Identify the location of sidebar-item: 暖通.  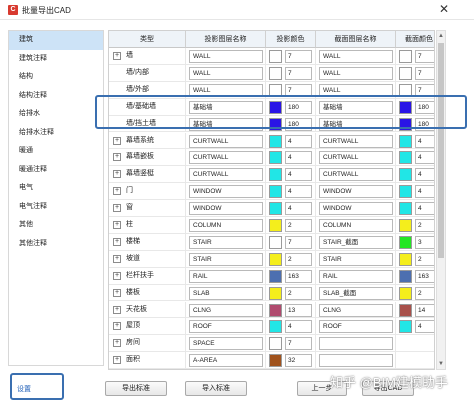
(56, 151).